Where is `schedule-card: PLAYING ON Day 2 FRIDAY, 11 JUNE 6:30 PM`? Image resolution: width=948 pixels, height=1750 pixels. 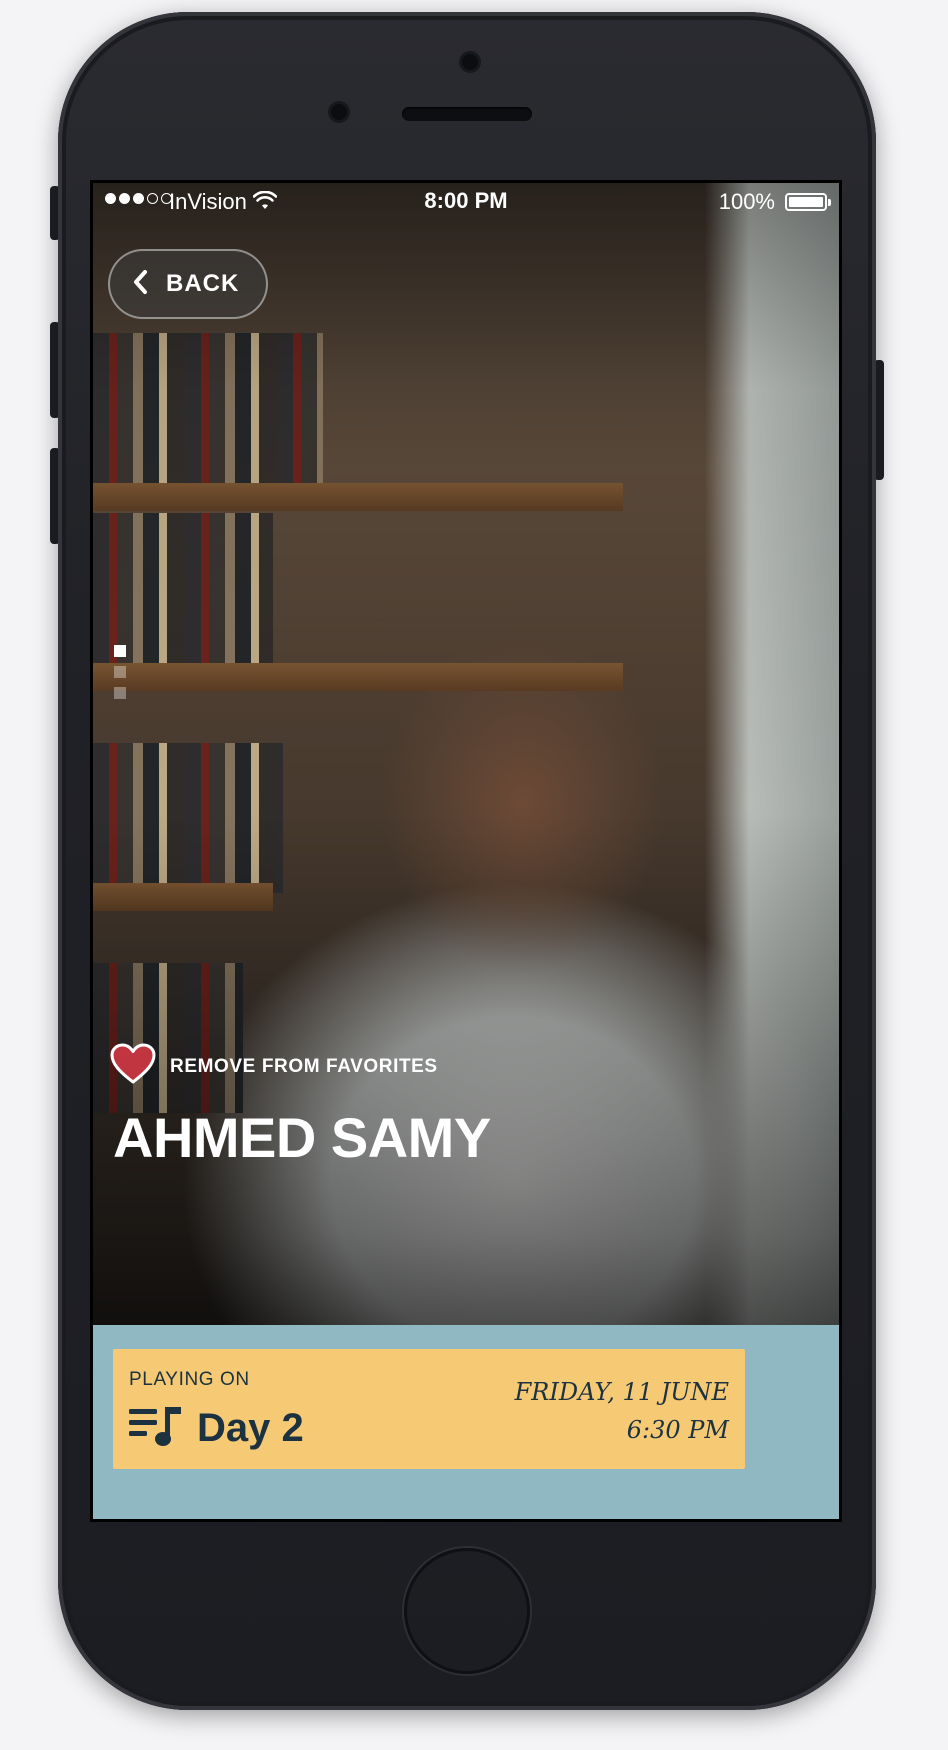 schedule-card: PLAYING ON Day 2 FRIDAY, 11 JUNE 6:30 PM is located at coordinates (429, 1409).